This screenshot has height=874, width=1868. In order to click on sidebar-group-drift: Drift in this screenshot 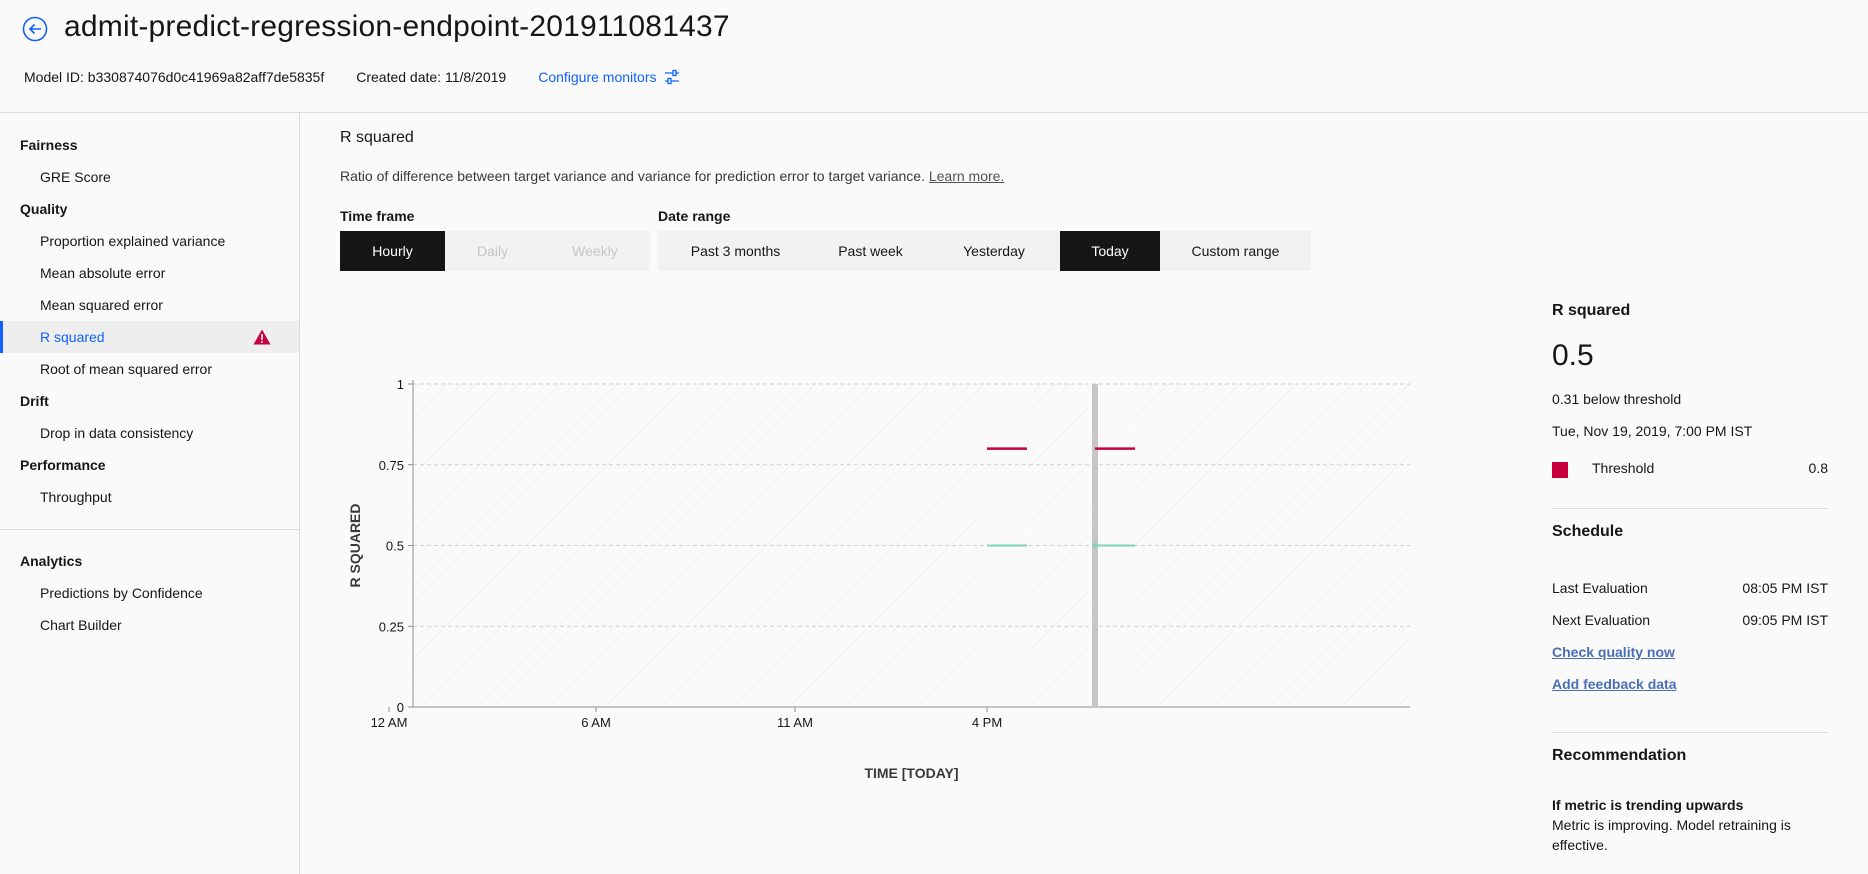, I will do `click(34, 401)`.